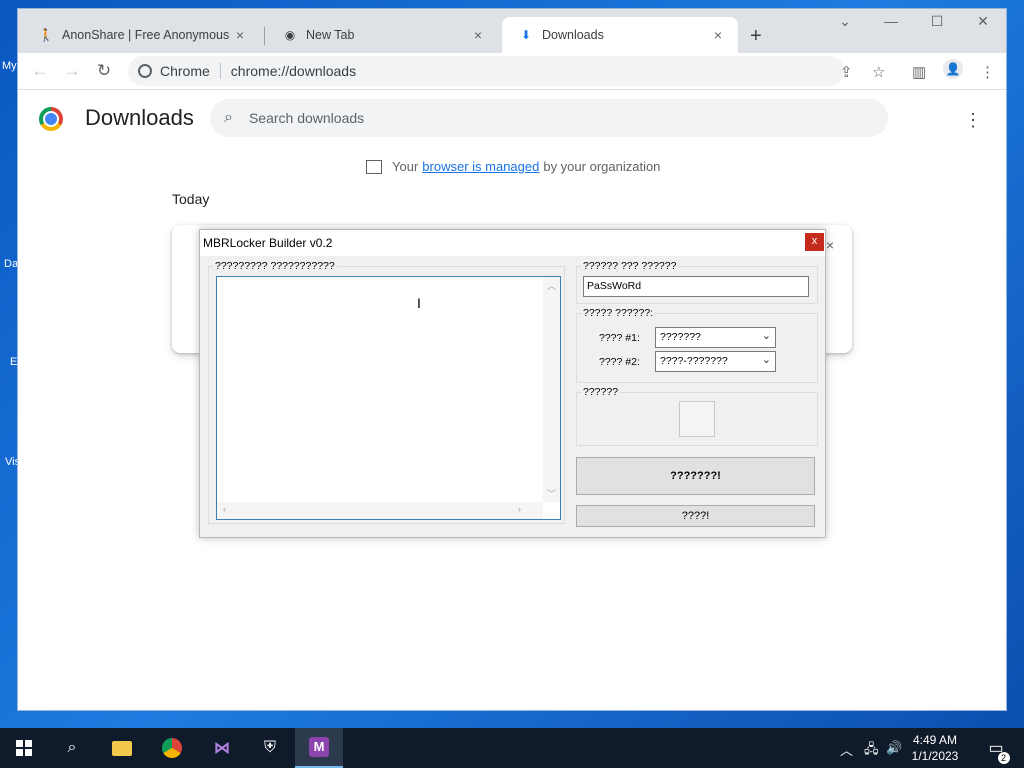  Describe the element at coordinates (380, 510) in the screenshot. I see `horizontal-scrollbar: ‹ ›` at that location.